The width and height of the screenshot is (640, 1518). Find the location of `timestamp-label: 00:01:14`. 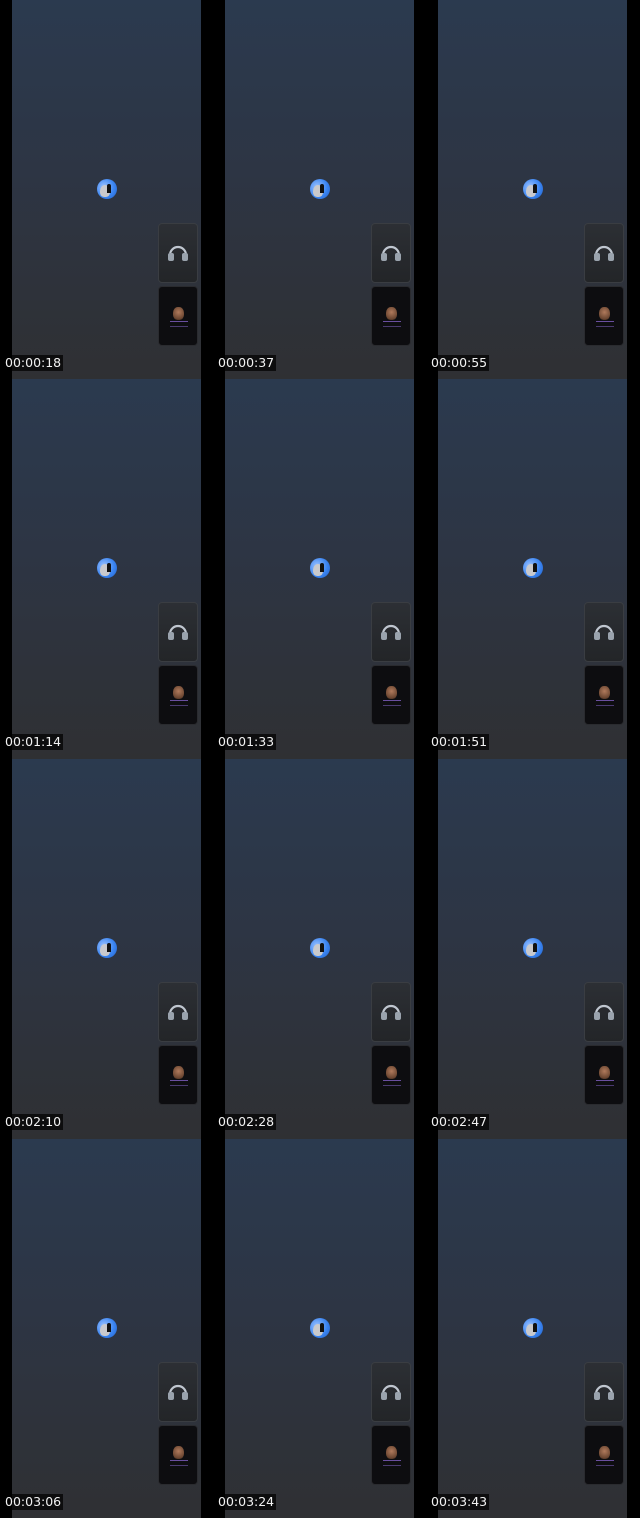

timestamp-label: 00:01:14 is located at coordinates (33, 742).